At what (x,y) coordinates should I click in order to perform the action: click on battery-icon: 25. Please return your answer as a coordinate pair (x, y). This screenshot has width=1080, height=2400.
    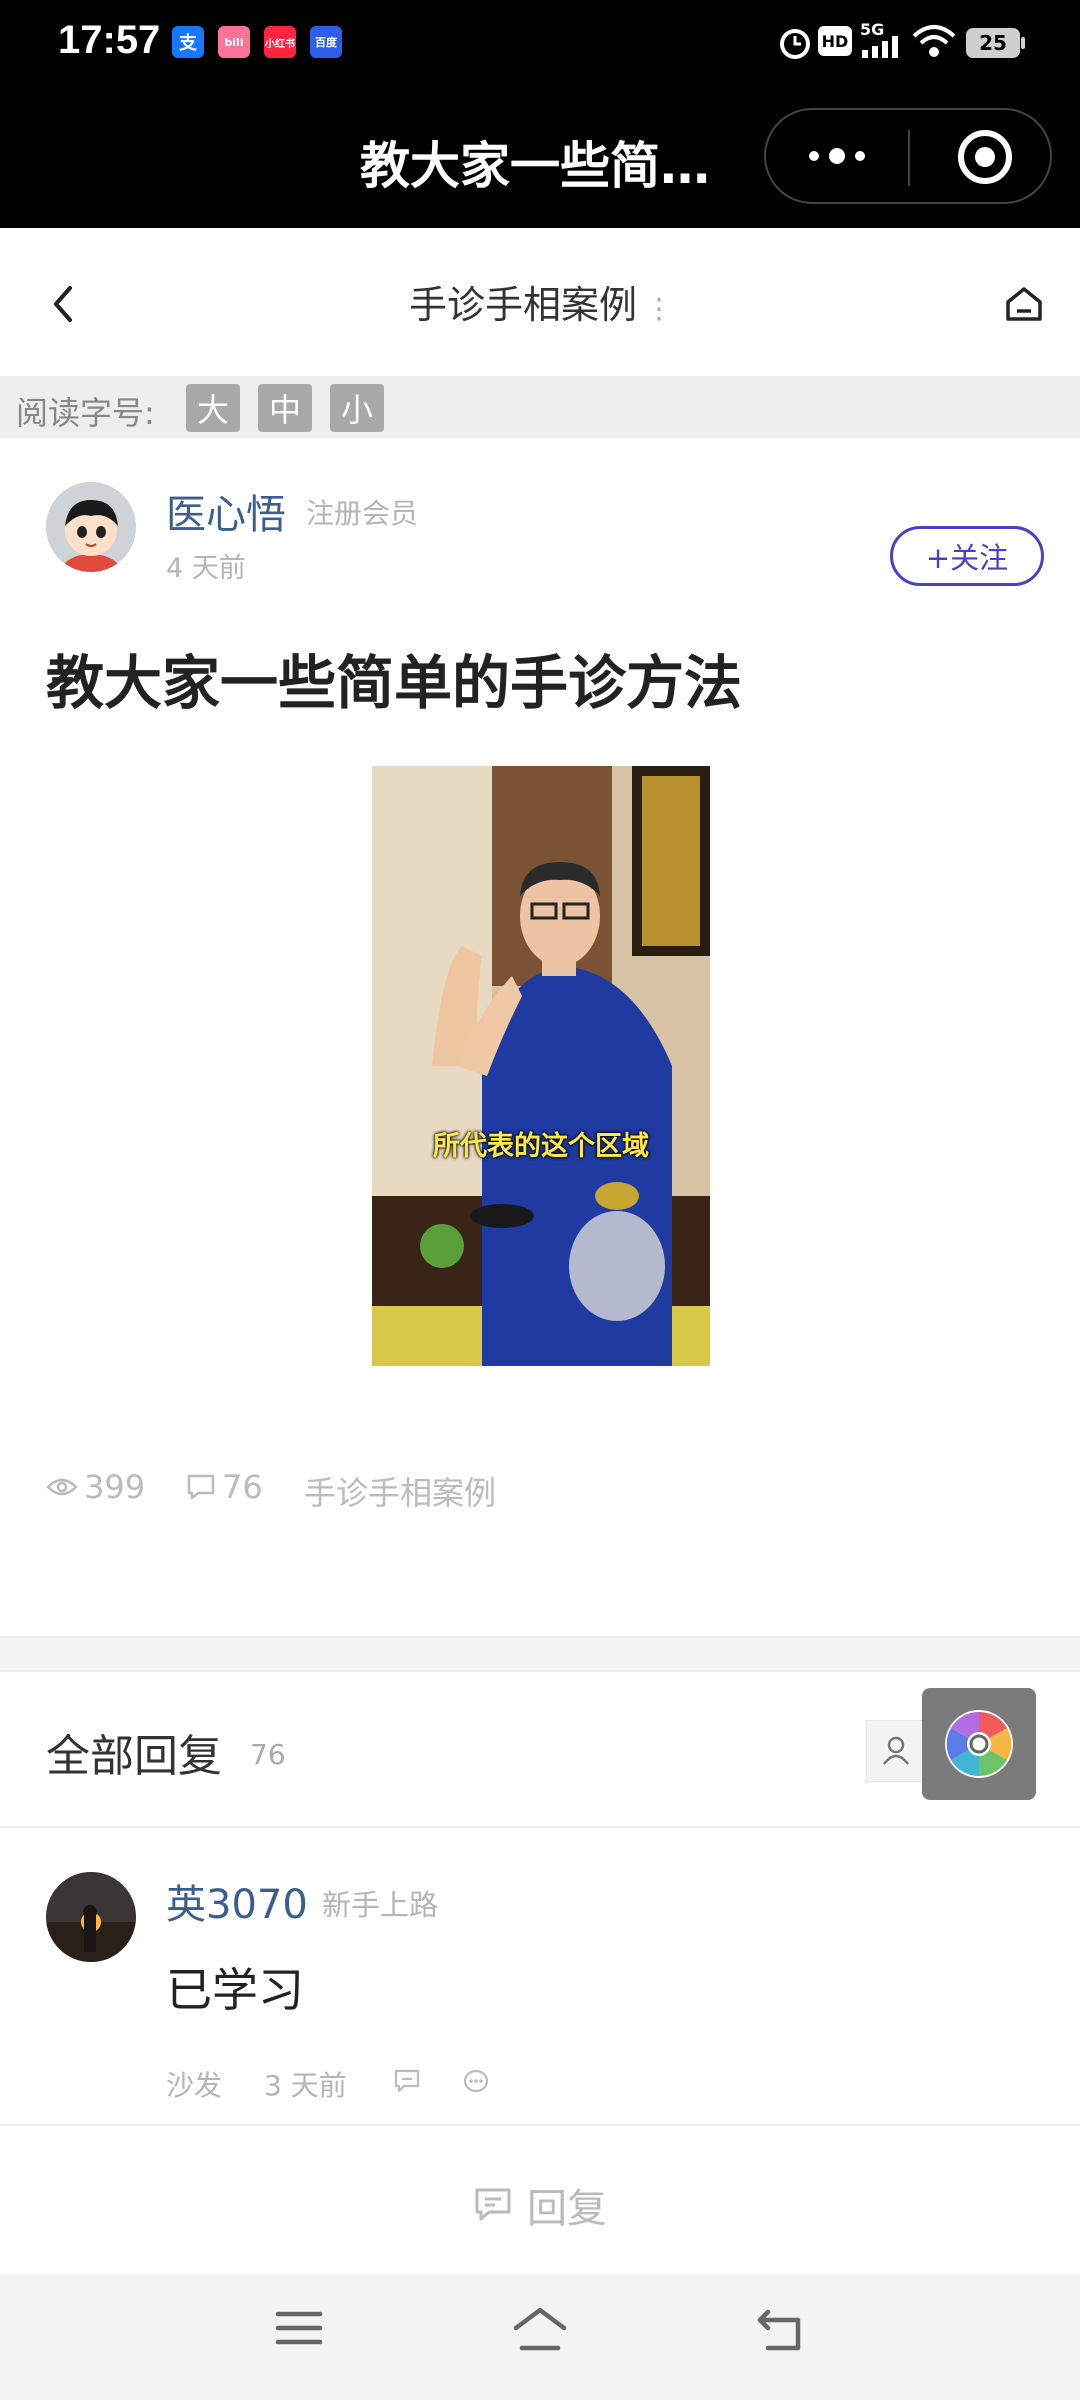
    Looking at the image, I should click on (993, 43).